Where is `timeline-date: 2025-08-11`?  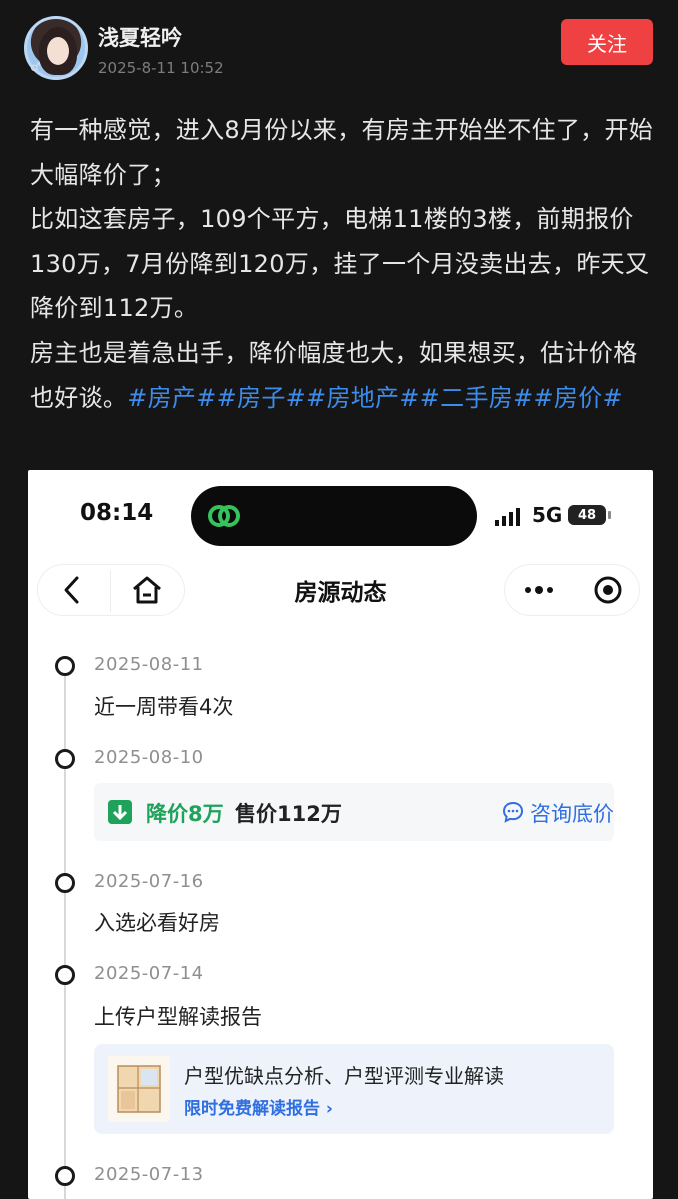
timeline-date: 2025-08-11 is located at coordinates (149, 664).